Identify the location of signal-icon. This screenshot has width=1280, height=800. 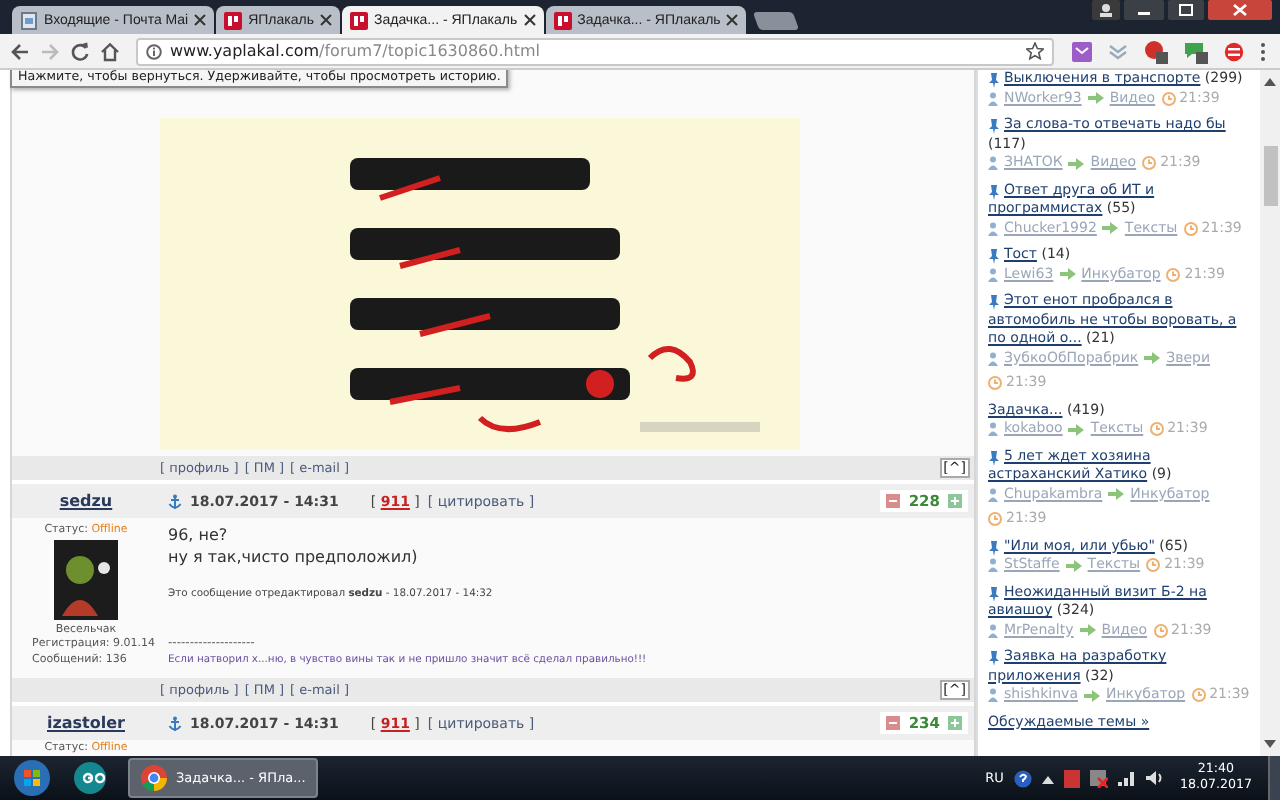
(1126, 778).